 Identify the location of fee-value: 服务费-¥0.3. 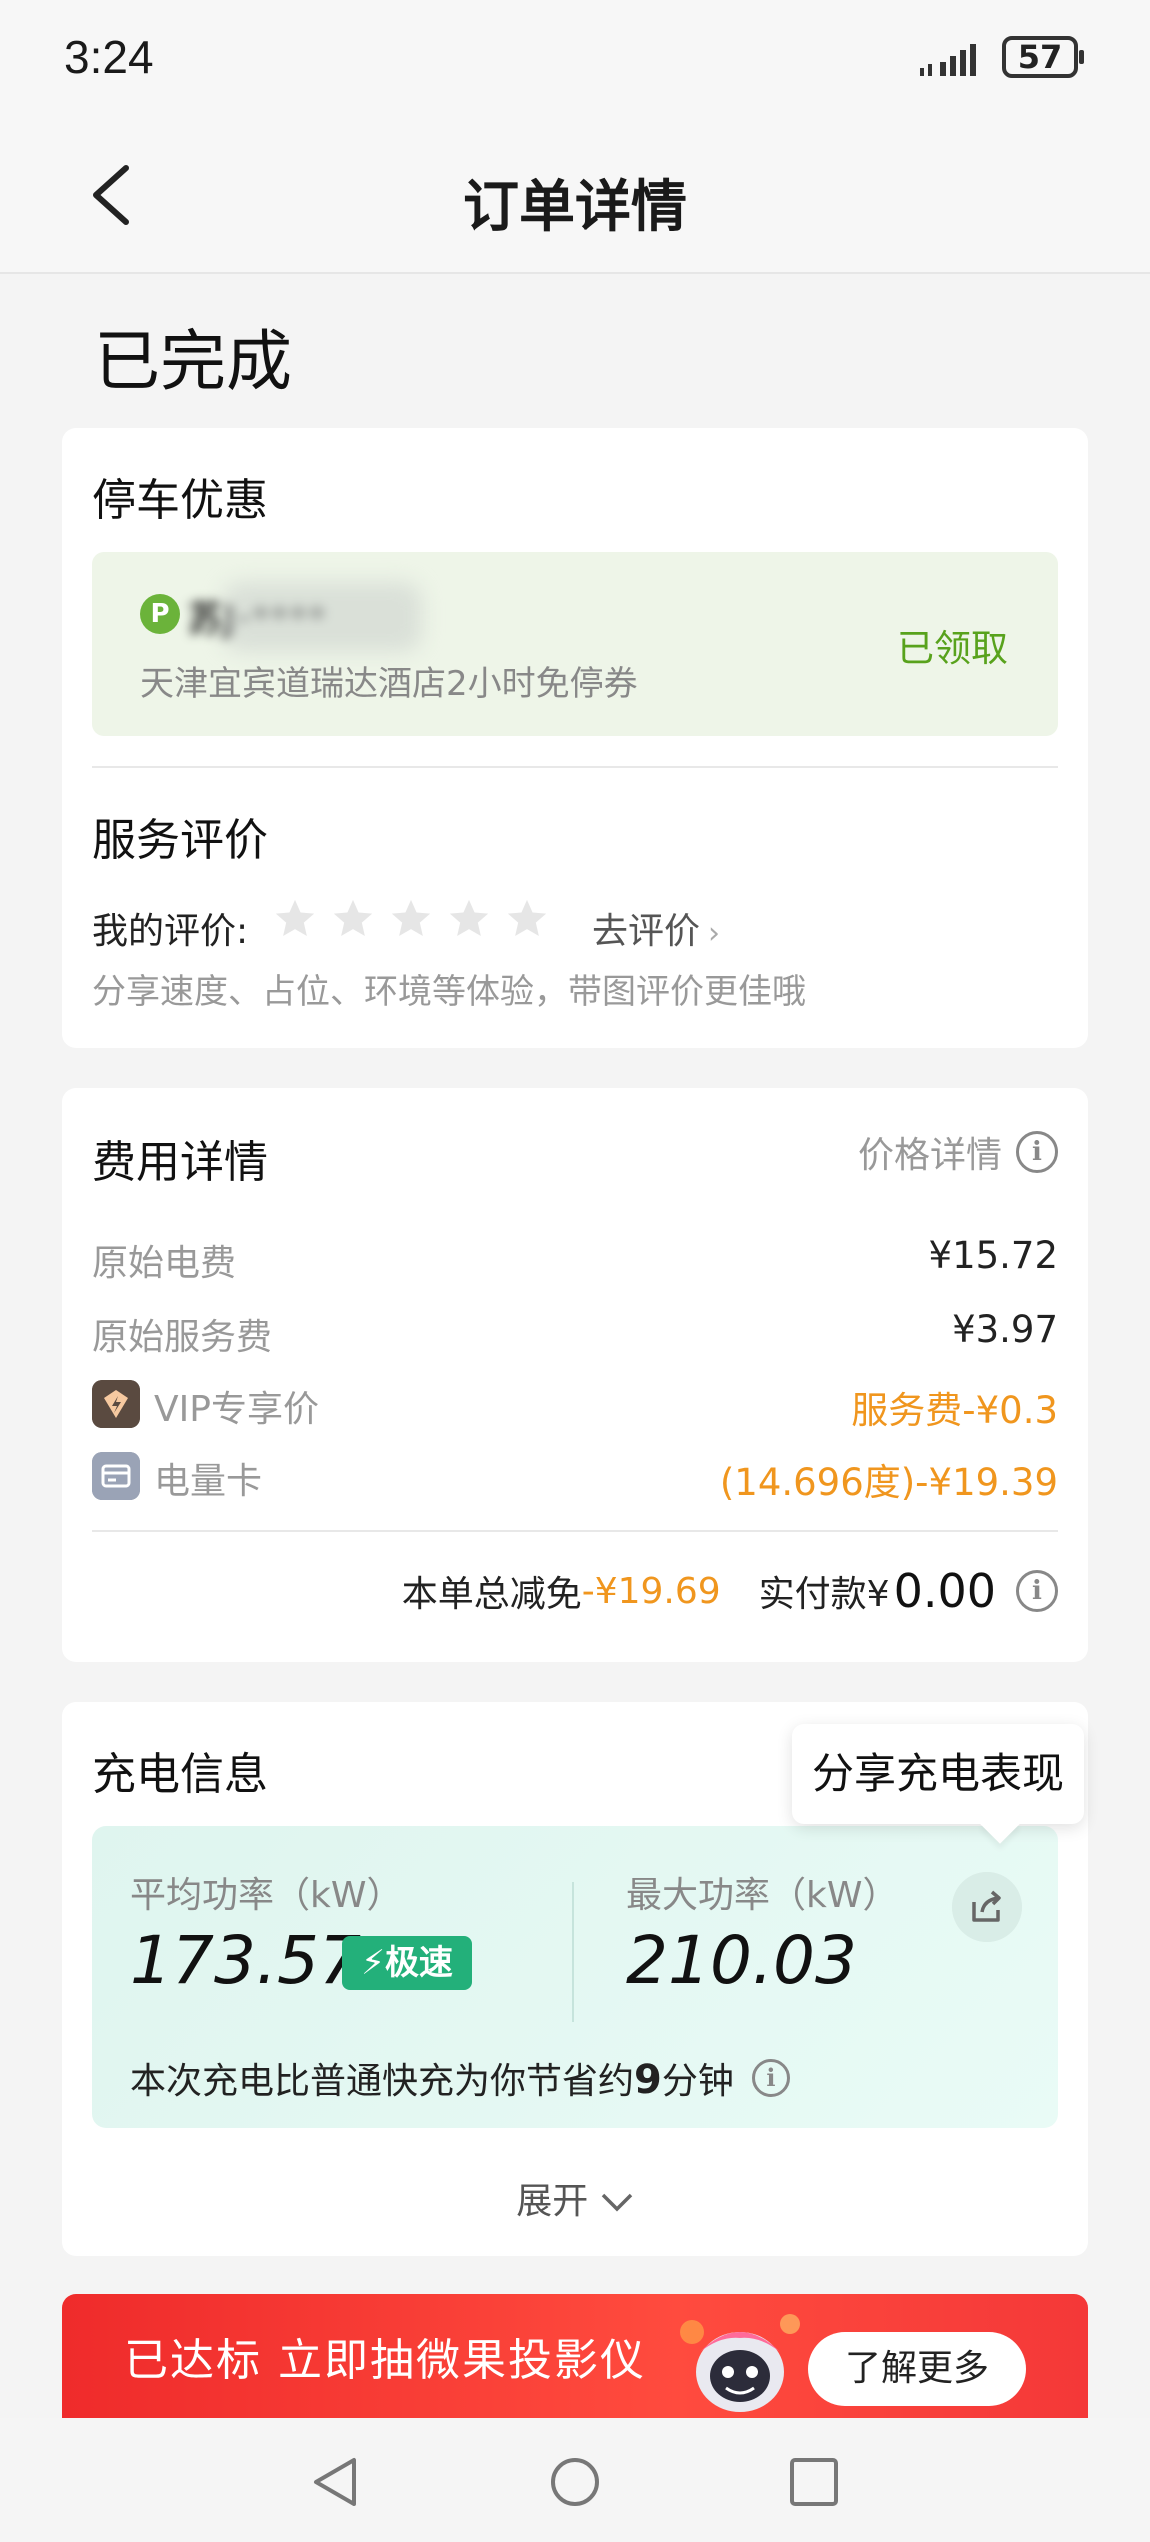
(954, 1410).